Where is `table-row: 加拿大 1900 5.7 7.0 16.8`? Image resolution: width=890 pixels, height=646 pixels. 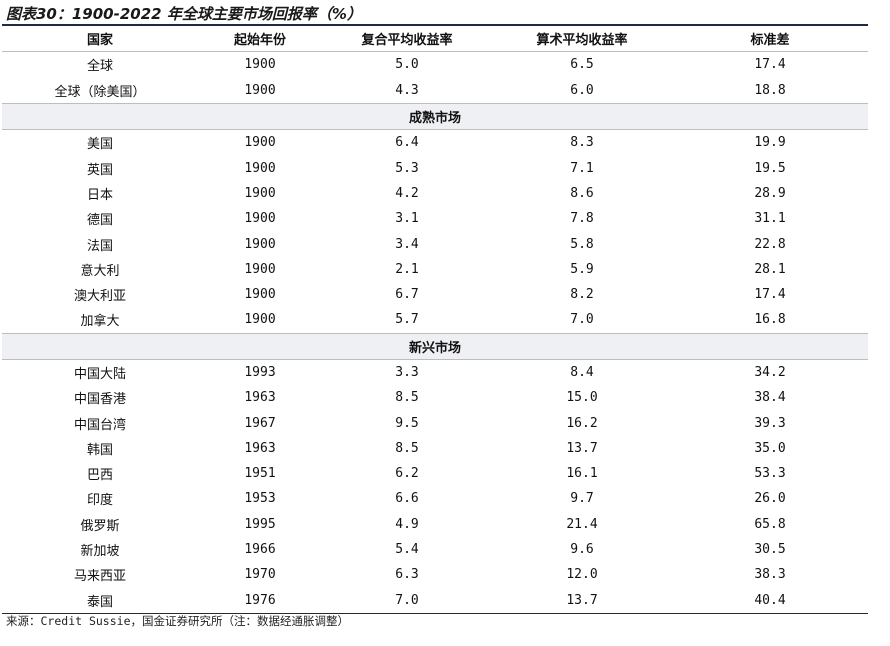
table-row: 加拿大 1900 5.7 7.0 16.8 is located at coordinates (435, 320).